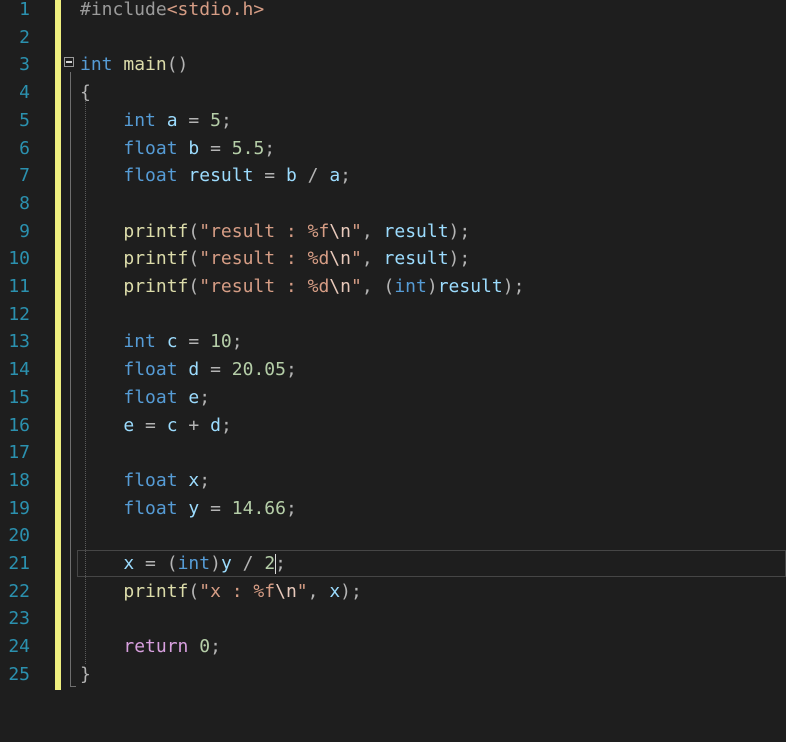 The image size is (786, 742). I want to click on code-token: /, so click(248, 563).